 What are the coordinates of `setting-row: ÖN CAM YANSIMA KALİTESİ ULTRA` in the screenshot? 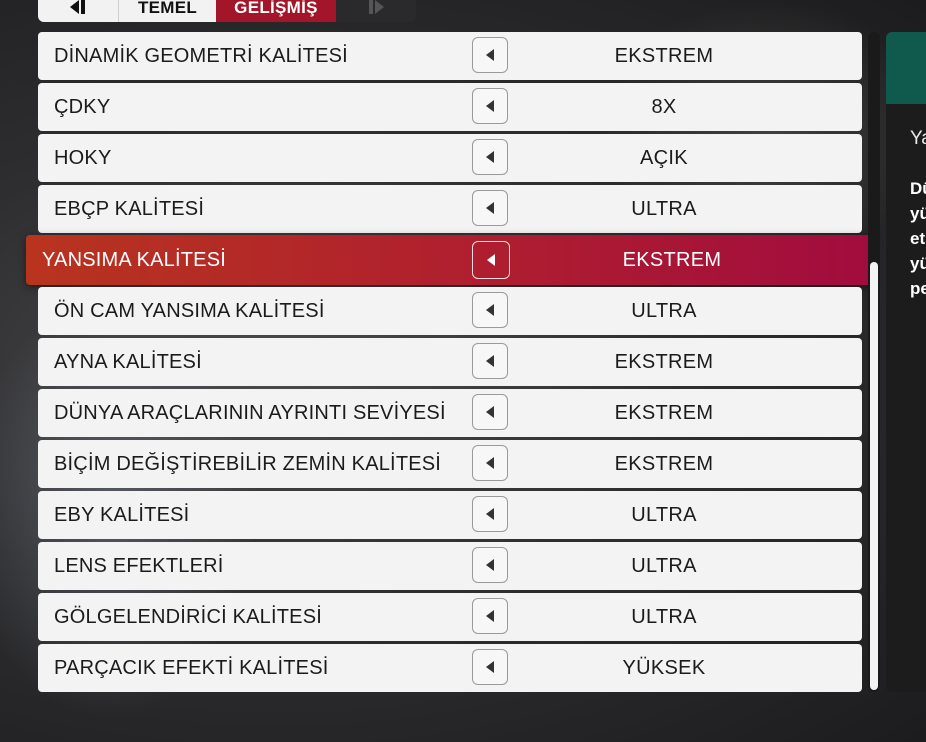 It's located at (450, 311).